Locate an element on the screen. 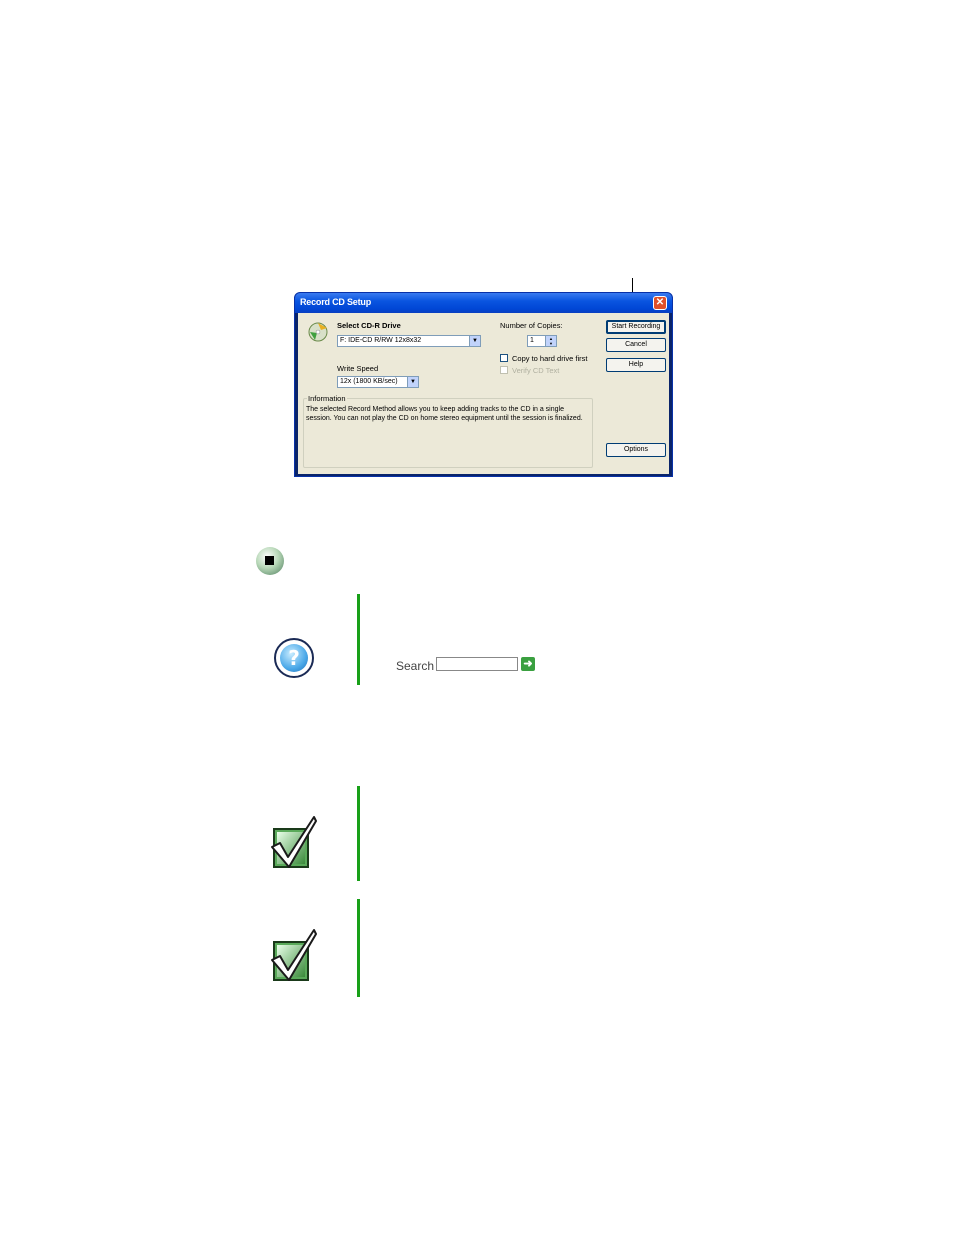 This screenshot has width=954, height=1235. close-button: ✕ is located at coordinates (660, 303).